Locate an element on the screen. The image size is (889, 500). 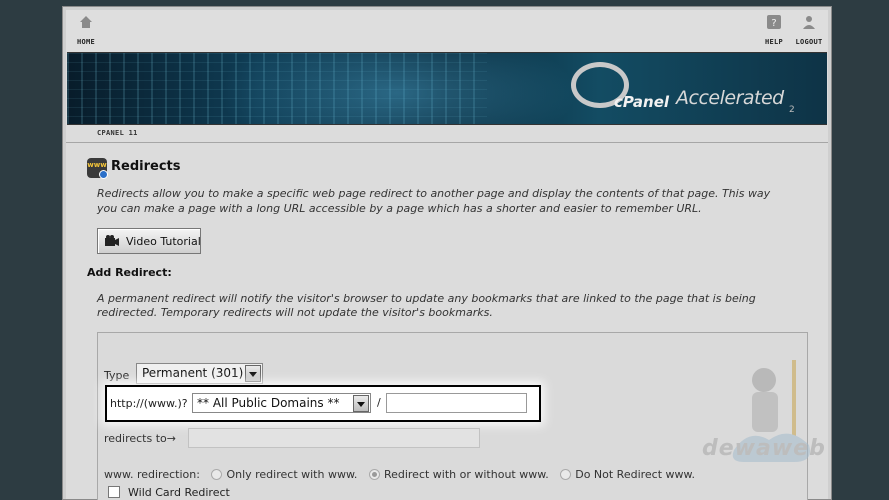
logout-link: LOGOUT is located at coordinates (809, 30).